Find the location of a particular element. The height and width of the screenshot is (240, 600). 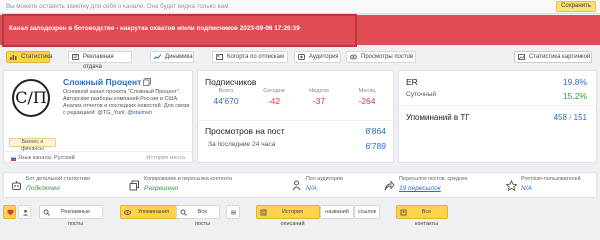

er-value: 19.8% is located at coordinates (574, 82).